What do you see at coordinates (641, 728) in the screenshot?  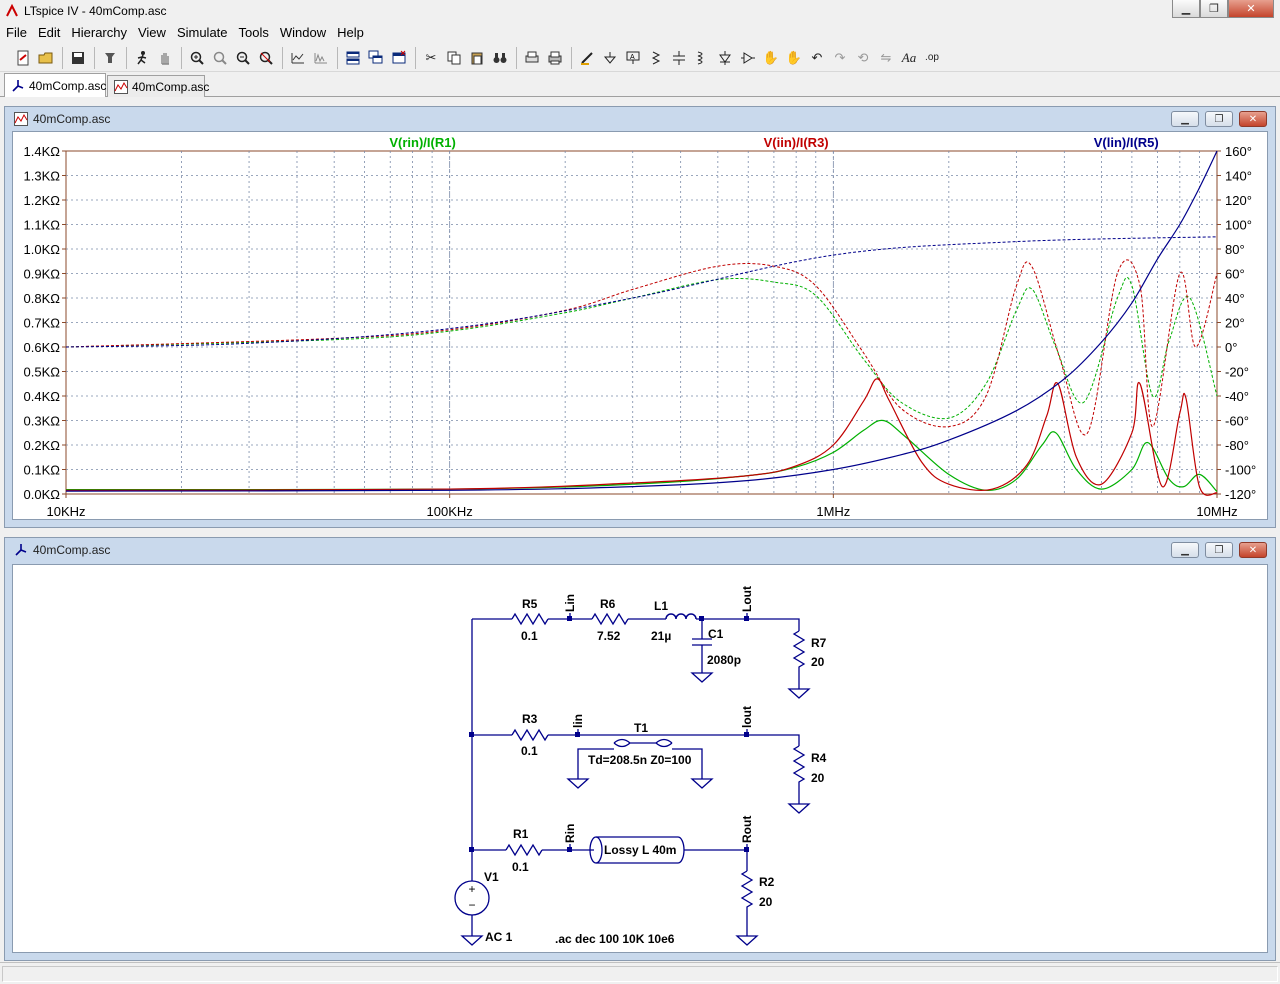 I see `label-T1: T1` at bounding box center [641, 728].